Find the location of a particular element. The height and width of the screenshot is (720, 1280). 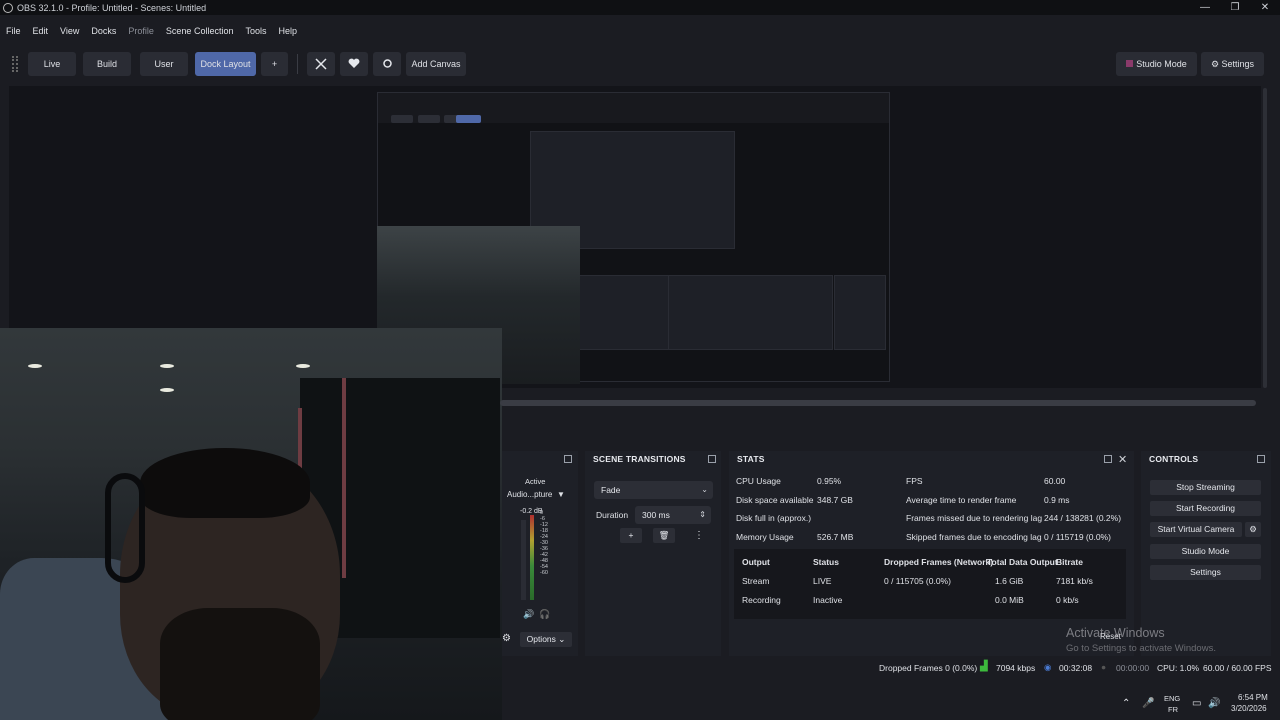

add-canvas-button: Add Canvas is located at coordinates (436, 64).